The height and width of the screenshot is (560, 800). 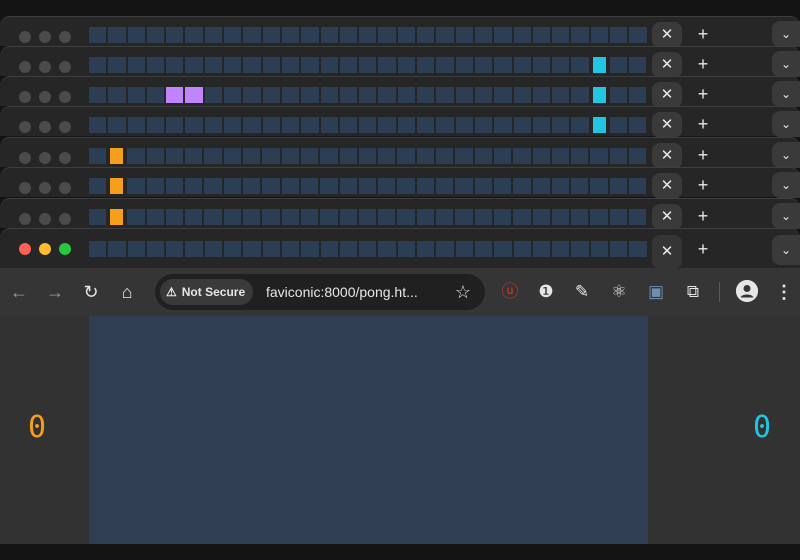 What do you see at coordinates (667, 217) in the screenshot?
I see `close-icon: ✕` at bounding box center [667, 217].